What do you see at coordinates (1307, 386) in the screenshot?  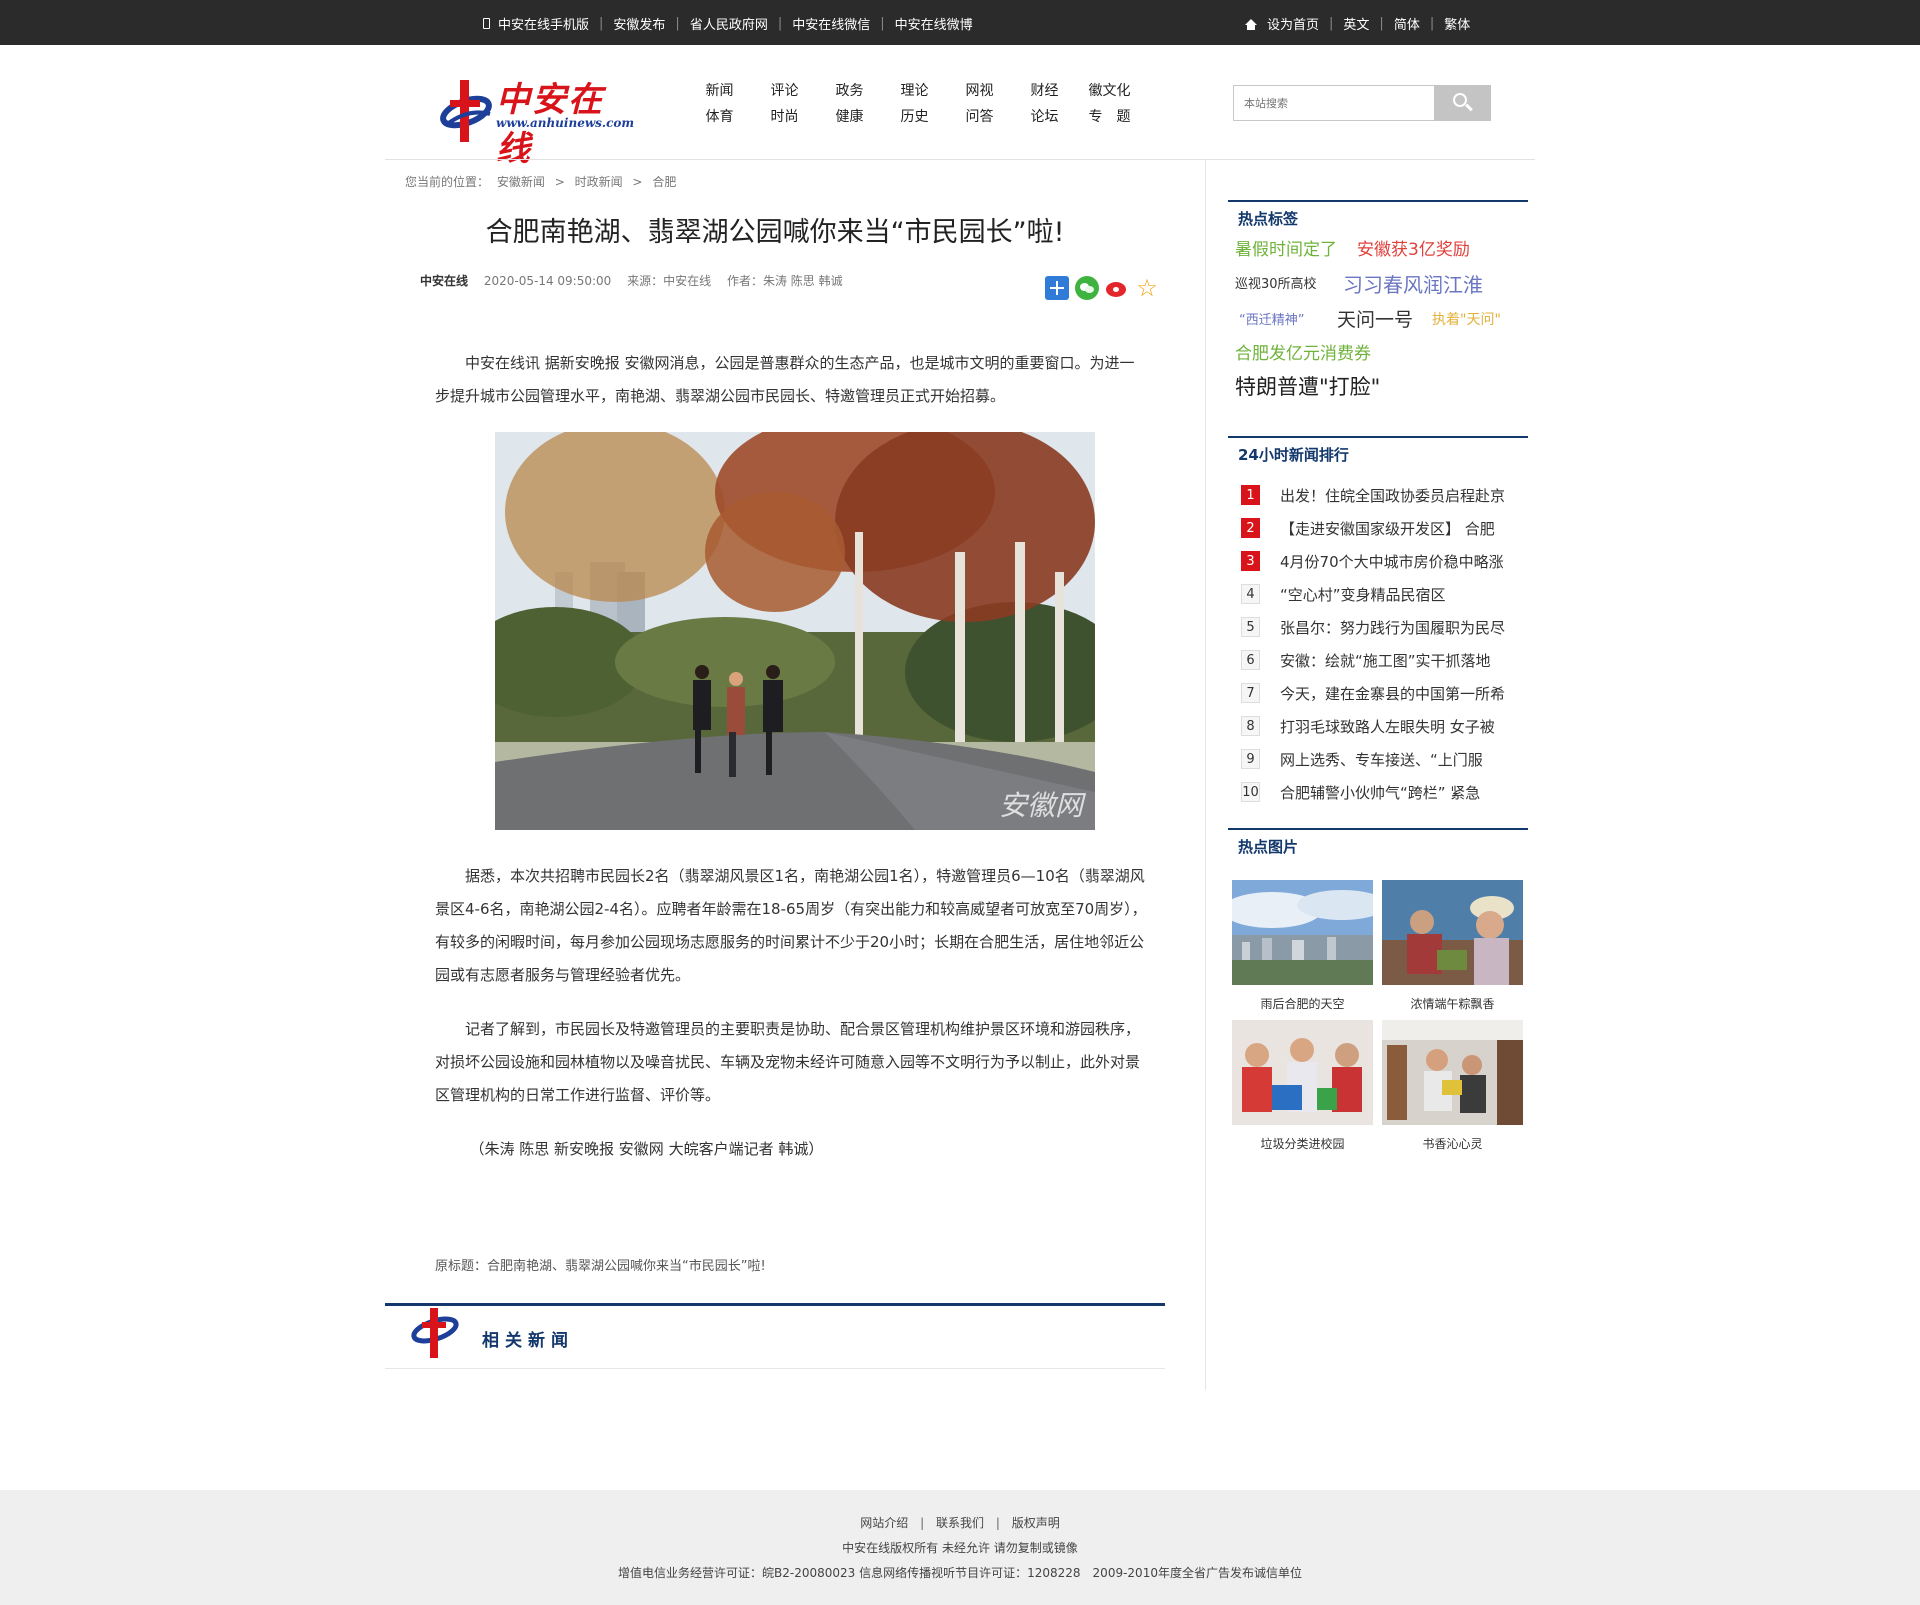 I see `hot-tag: 特朗普遭"打脸"` at bounding box center [1307, 386].